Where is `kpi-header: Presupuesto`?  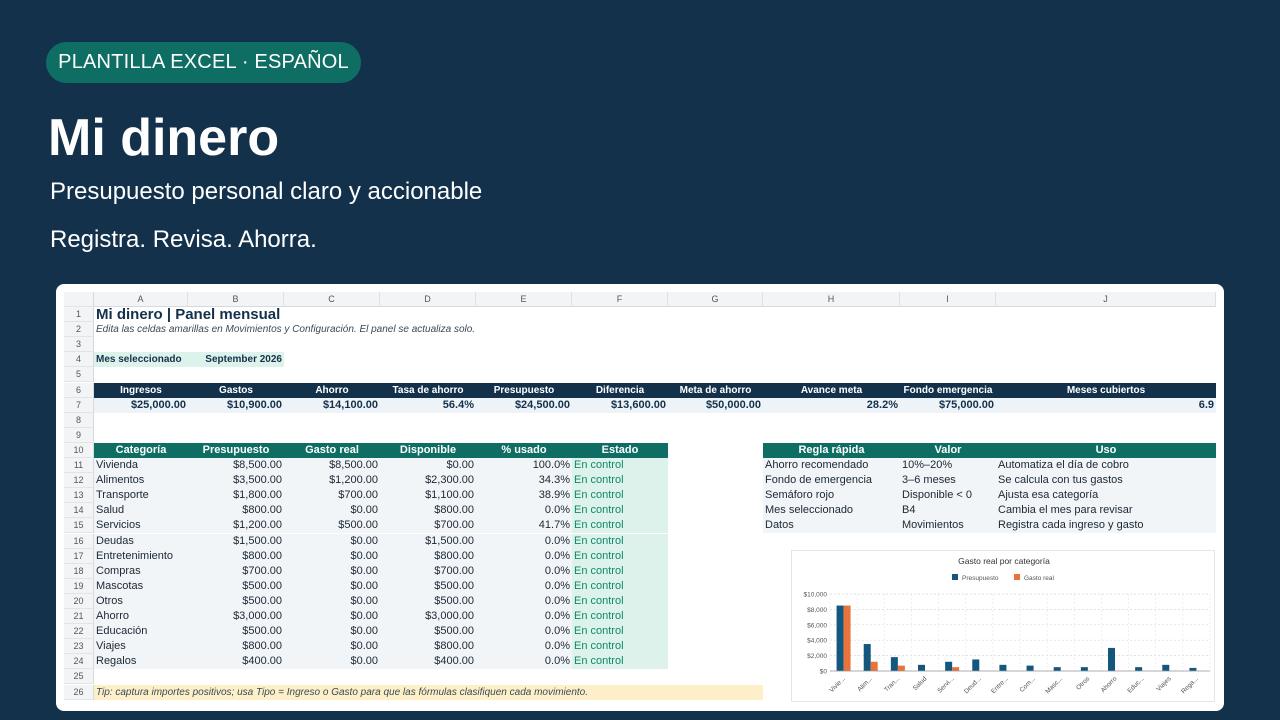 kpi-header: Presupuesto is located at coordinates (524, 390).